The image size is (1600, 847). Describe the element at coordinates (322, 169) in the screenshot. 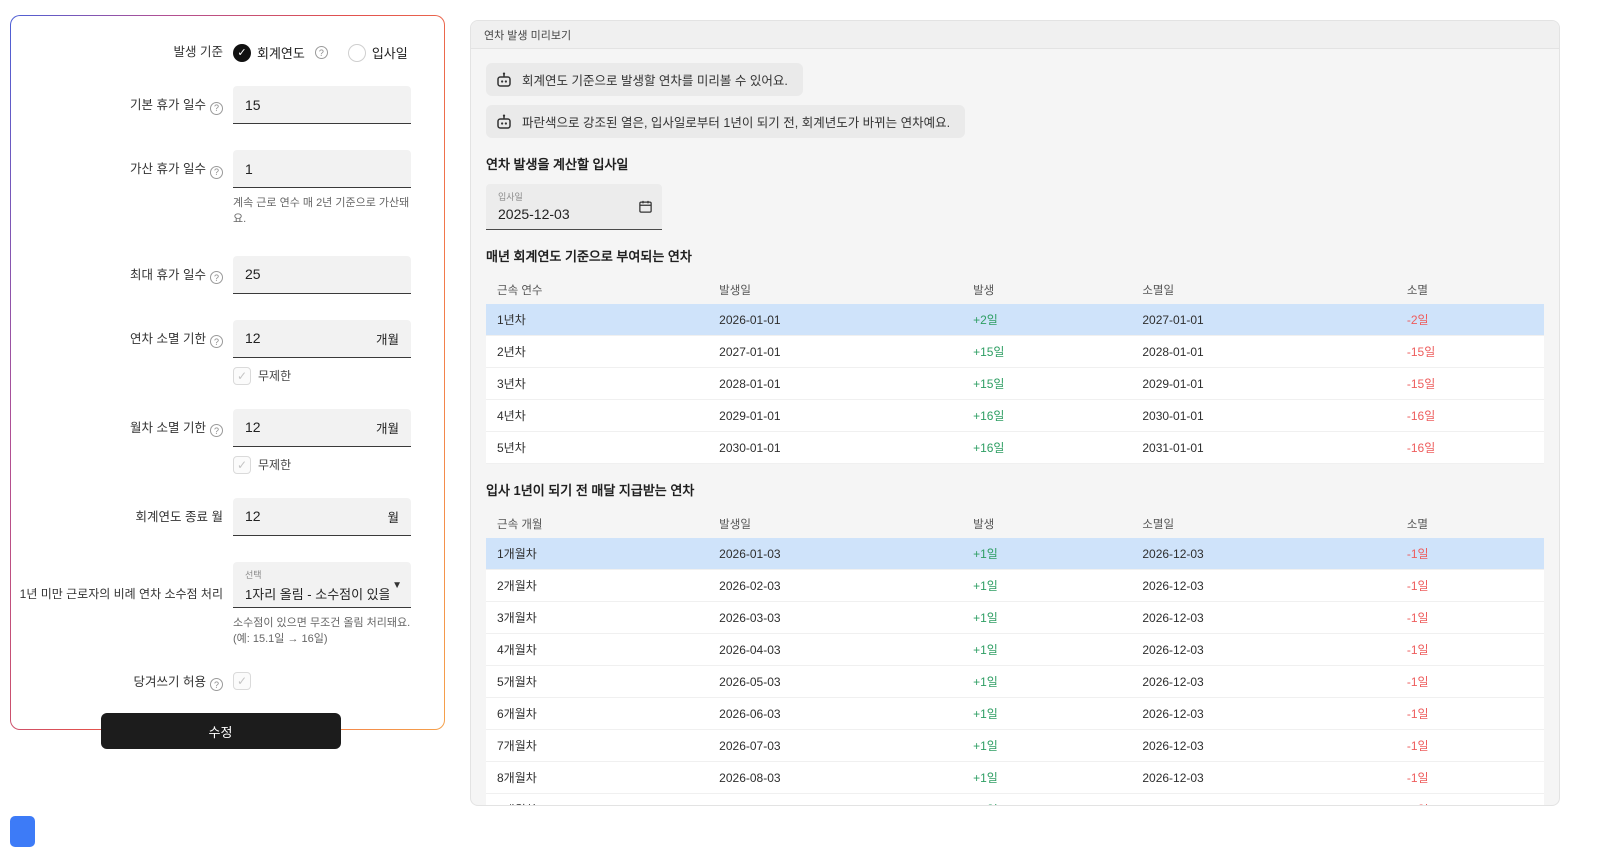

I see `extra-days-input: 1` at that location.